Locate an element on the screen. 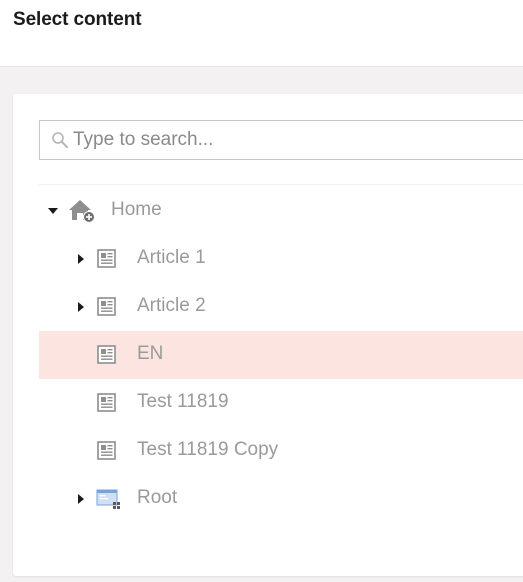 Image resolution: width=523 pixels, height=582 pixels. tree-item-en: EN is located at coordinates (281, 355).